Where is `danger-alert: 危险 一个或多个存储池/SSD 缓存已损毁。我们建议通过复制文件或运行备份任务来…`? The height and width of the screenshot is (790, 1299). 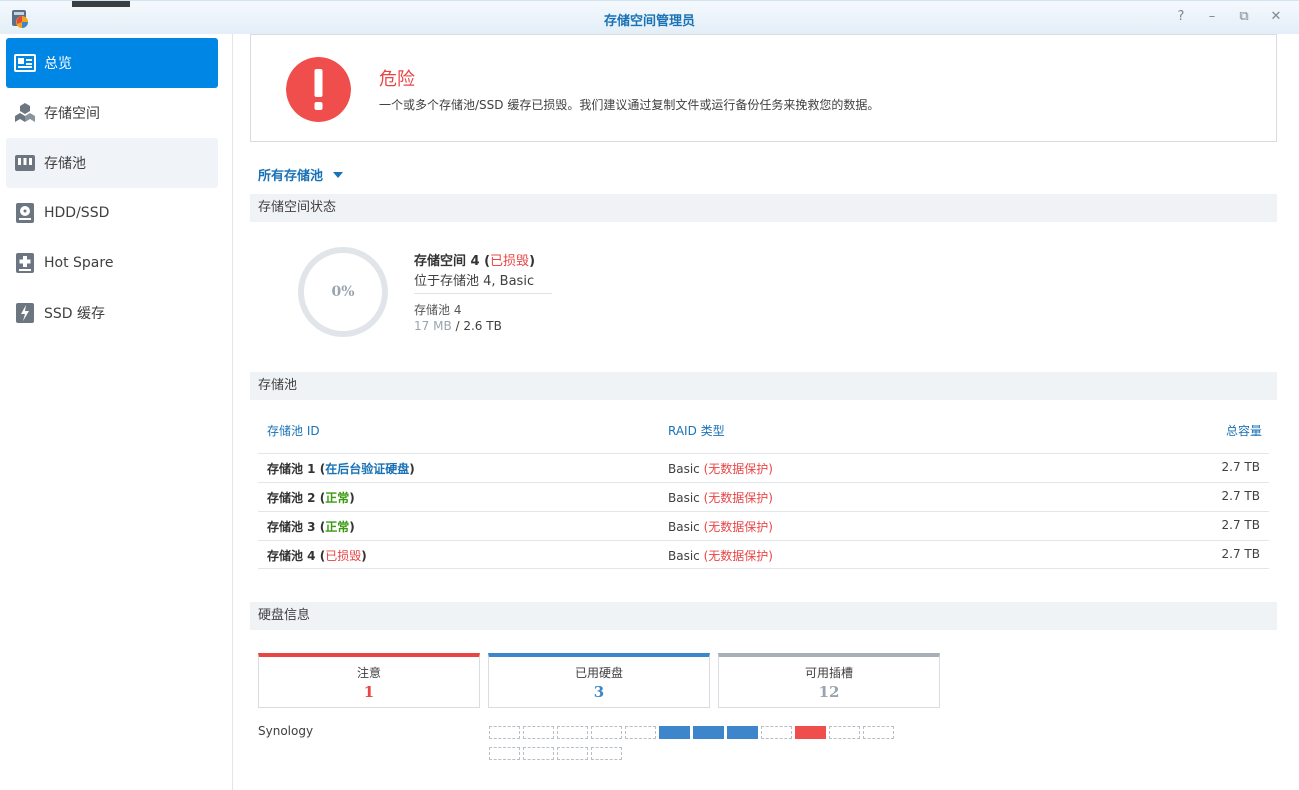 danger-alert: 危险 一个或多个存储池/SSD 缓存已损毁。我们建议通过复制文件或运行备份任务来… is located at coordinates (763, 88).